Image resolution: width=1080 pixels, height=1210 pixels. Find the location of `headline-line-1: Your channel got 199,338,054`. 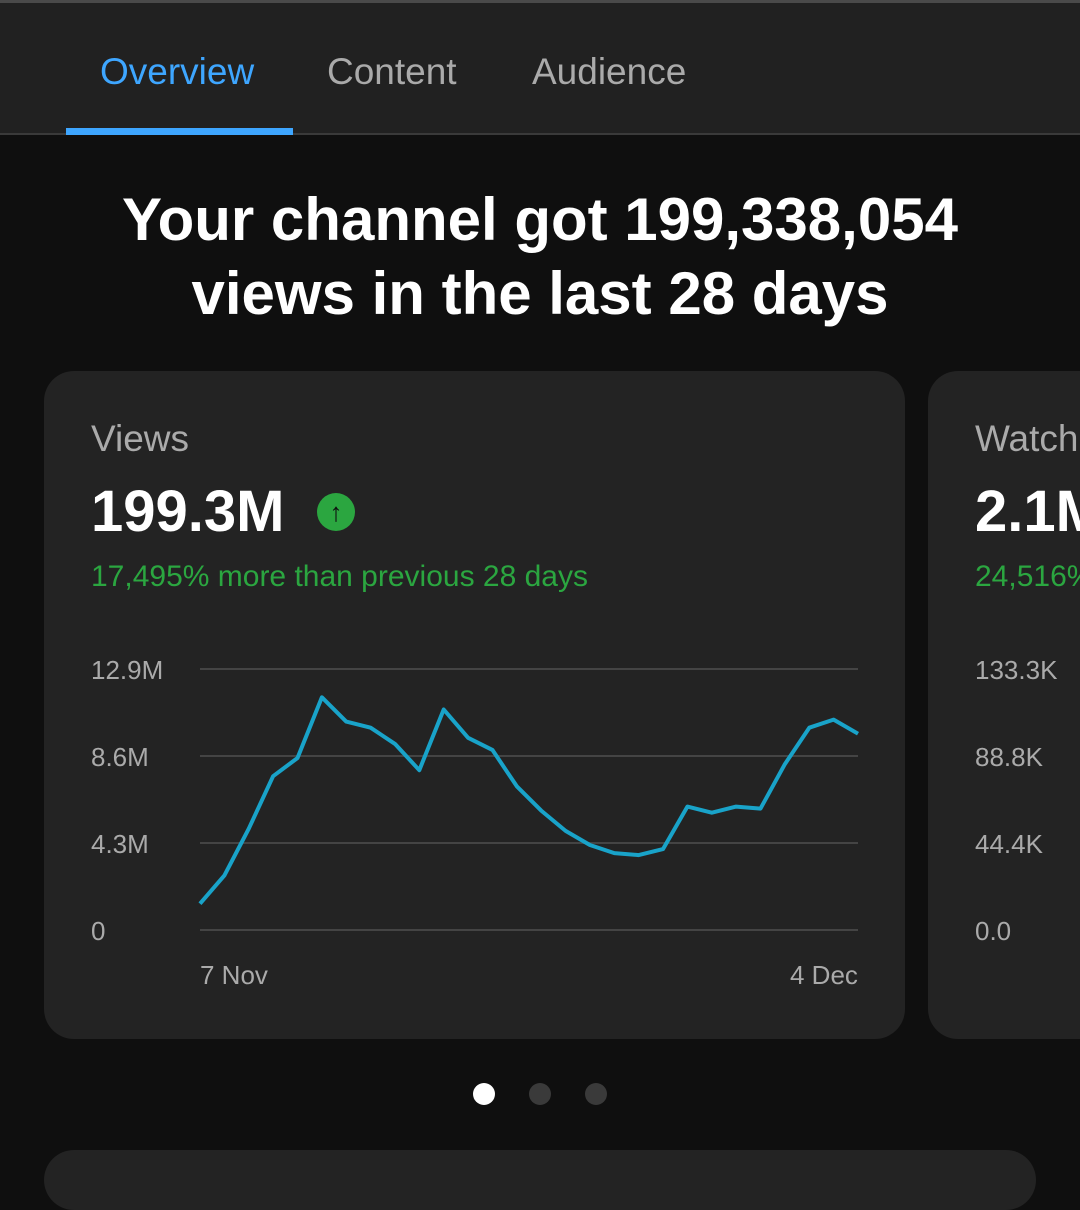

headline-line-1: Your channel got 199,338,054 is located at coordinates (540, 219).